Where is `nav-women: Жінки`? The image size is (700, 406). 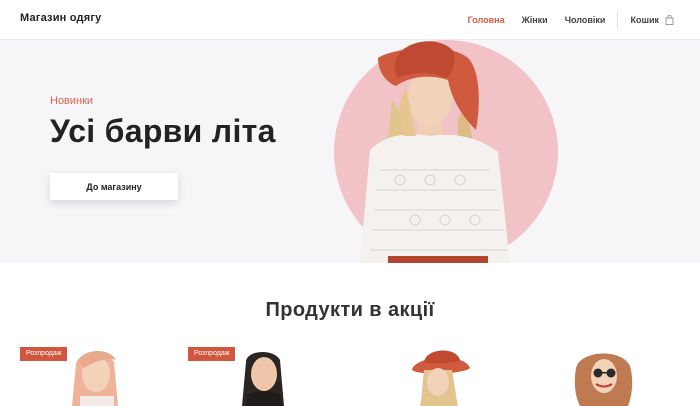
nav-women: Жінки is located at coordinates (535, 20).